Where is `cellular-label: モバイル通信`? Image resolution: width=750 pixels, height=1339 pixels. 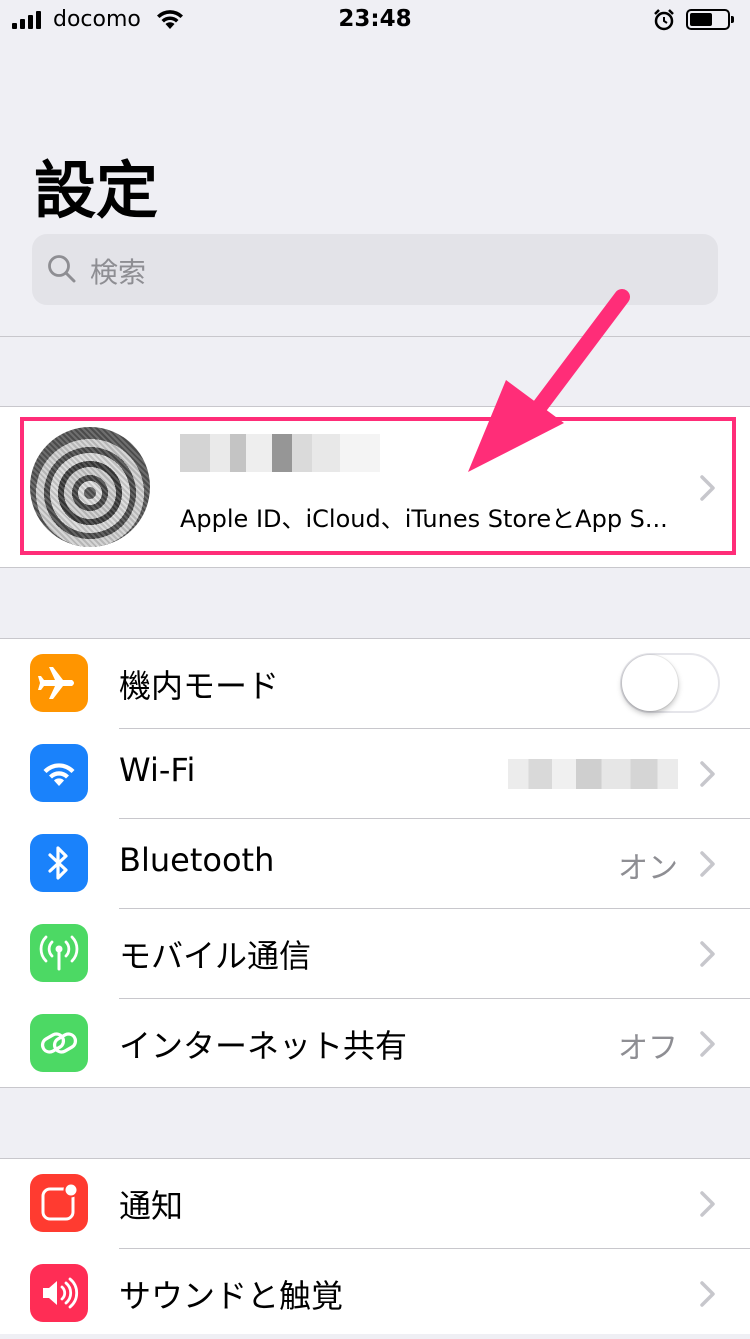
cellular-label: モバイル通信 is located at coordinates (215, 956).